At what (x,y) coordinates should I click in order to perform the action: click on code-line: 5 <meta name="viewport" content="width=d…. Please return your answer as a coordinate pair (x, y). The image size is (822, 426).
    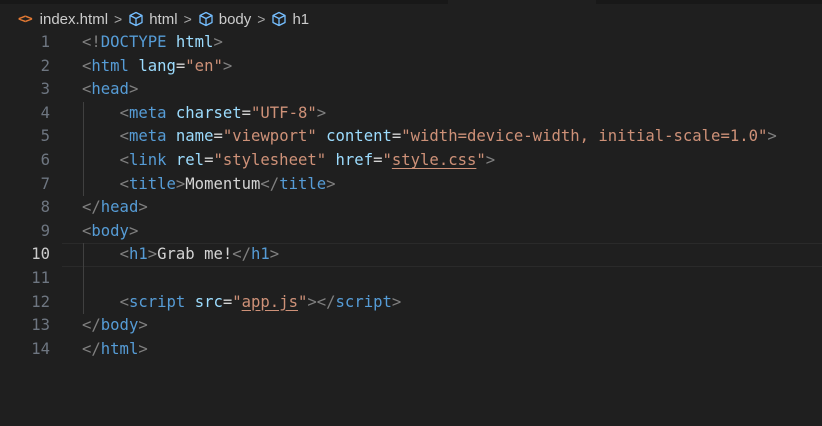
    Looking at the image, I should click on (411, 137).